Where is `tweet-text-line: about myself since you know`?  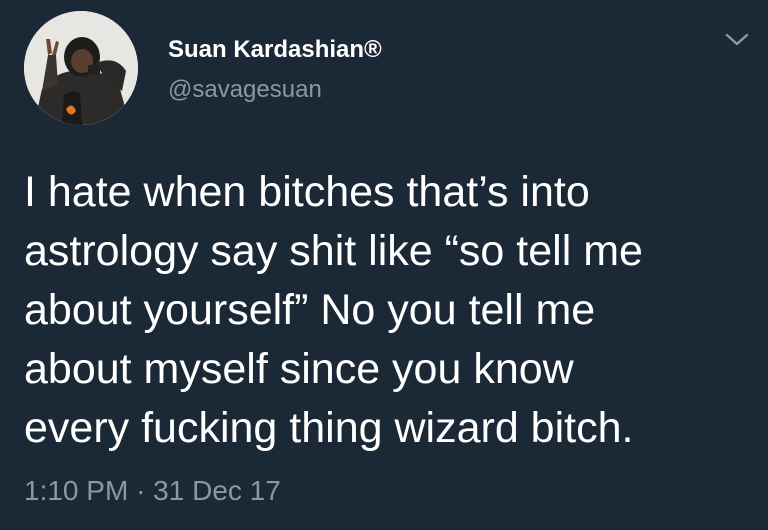 tweet-text-line: about myself since you know is located at coordinates (299, 369).